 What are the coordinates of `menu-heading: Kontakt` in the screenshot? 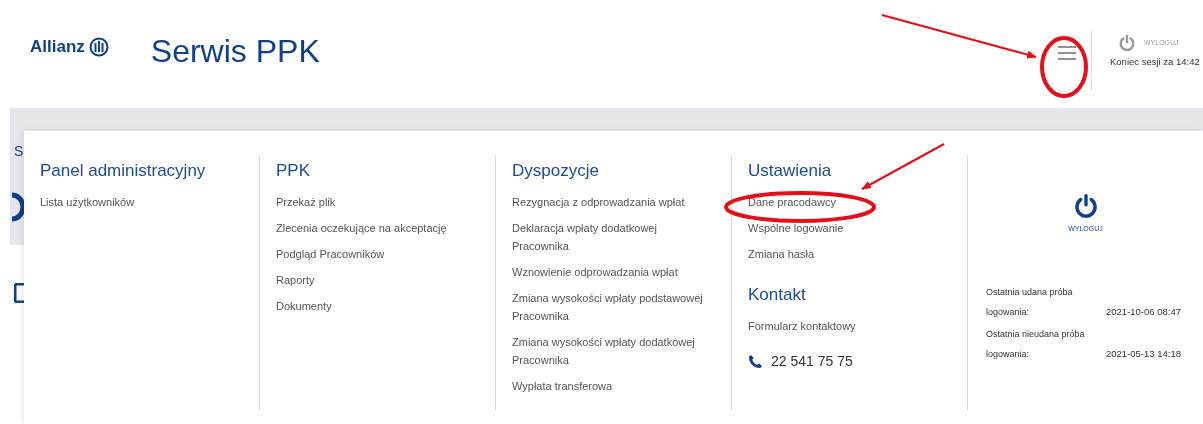 It's located at (777, 295).